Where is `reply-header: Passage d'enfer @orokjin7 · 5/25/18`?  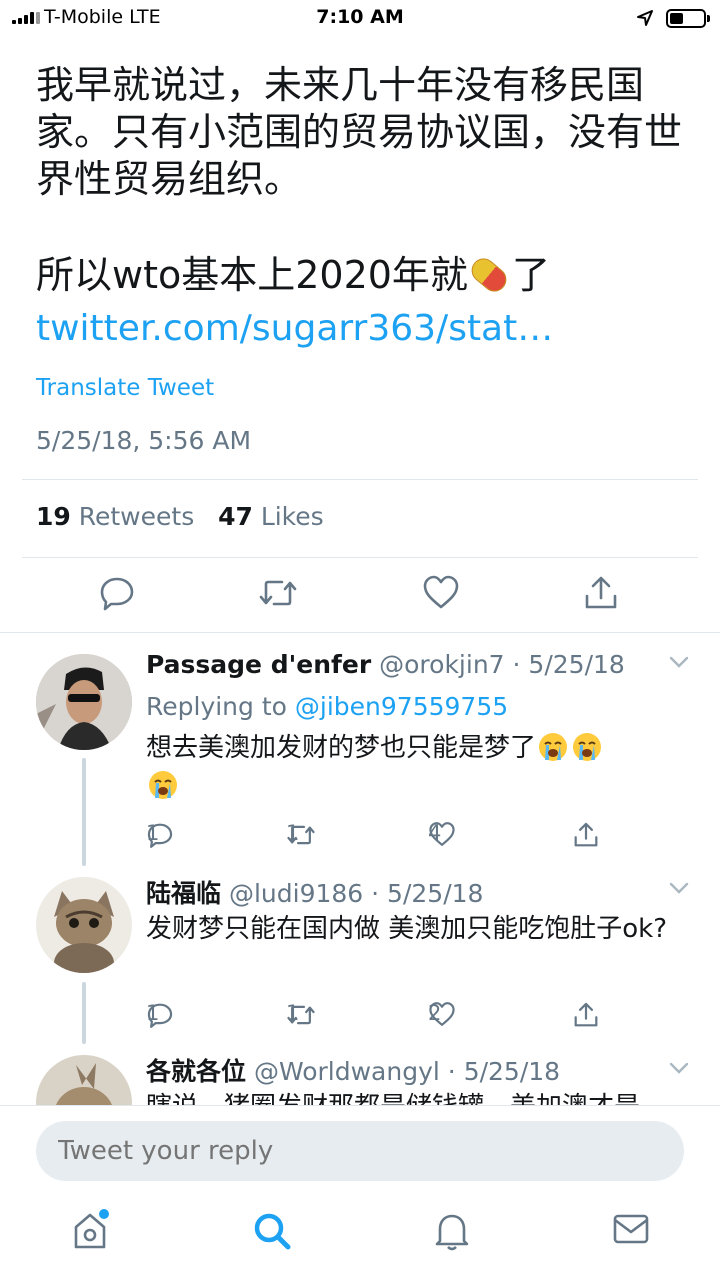
reply-header: Passage d'enfer @orokjin7 · 5/25/18 is located at coordinates (385, 664).